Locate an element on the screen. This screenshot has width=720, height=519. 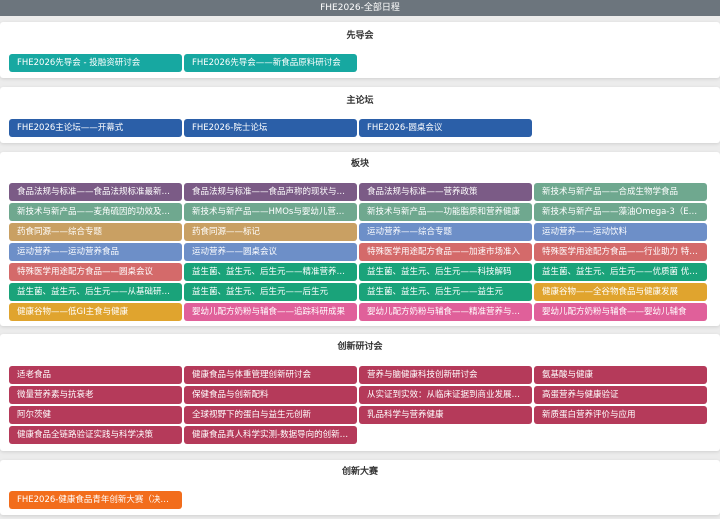
session-chip: 阿尔茨健 is located at coordinates (95, 415).